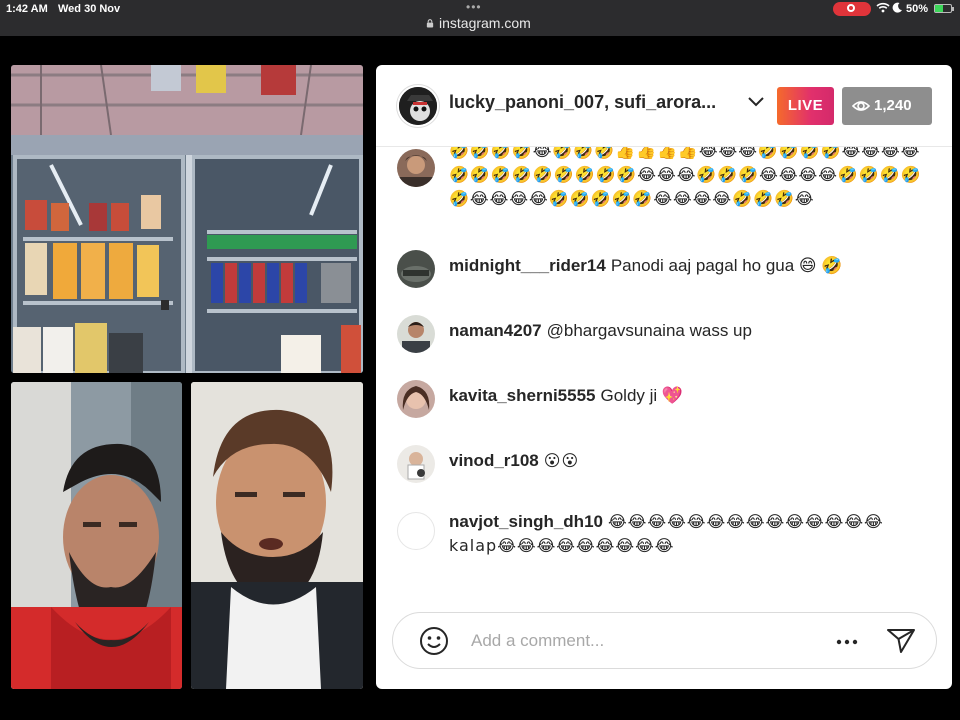  Describe the element at coordinates (917, 9) in the screenshot. I see `battery-percentage: 50%` at that location.